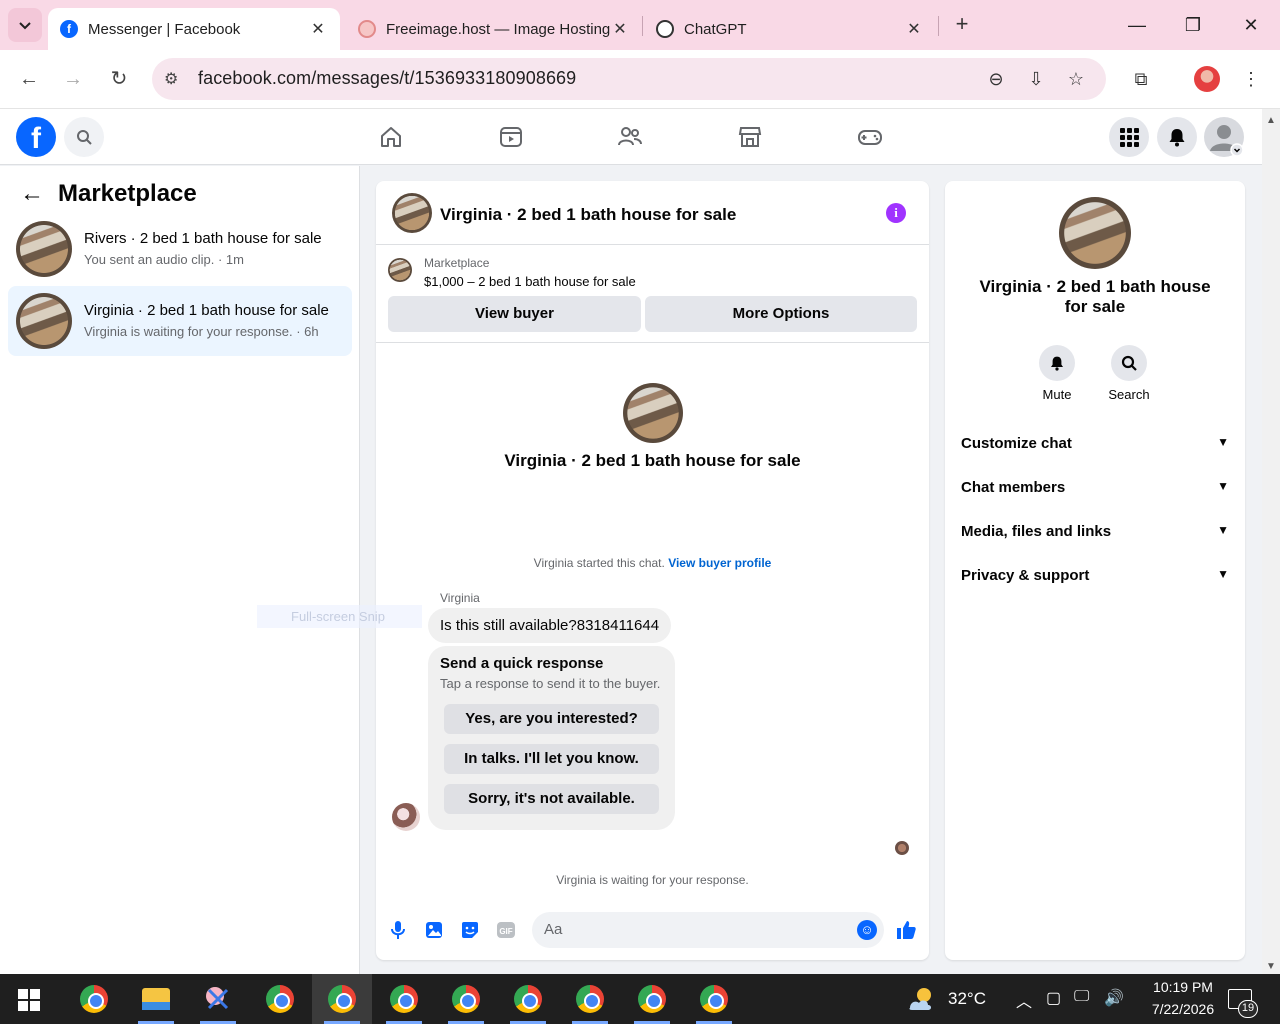 This screenshot has height=1024, width=1280. Describe the element at coordinates (896, 213) in the screenshot. I see `info-icon: i` at that location.